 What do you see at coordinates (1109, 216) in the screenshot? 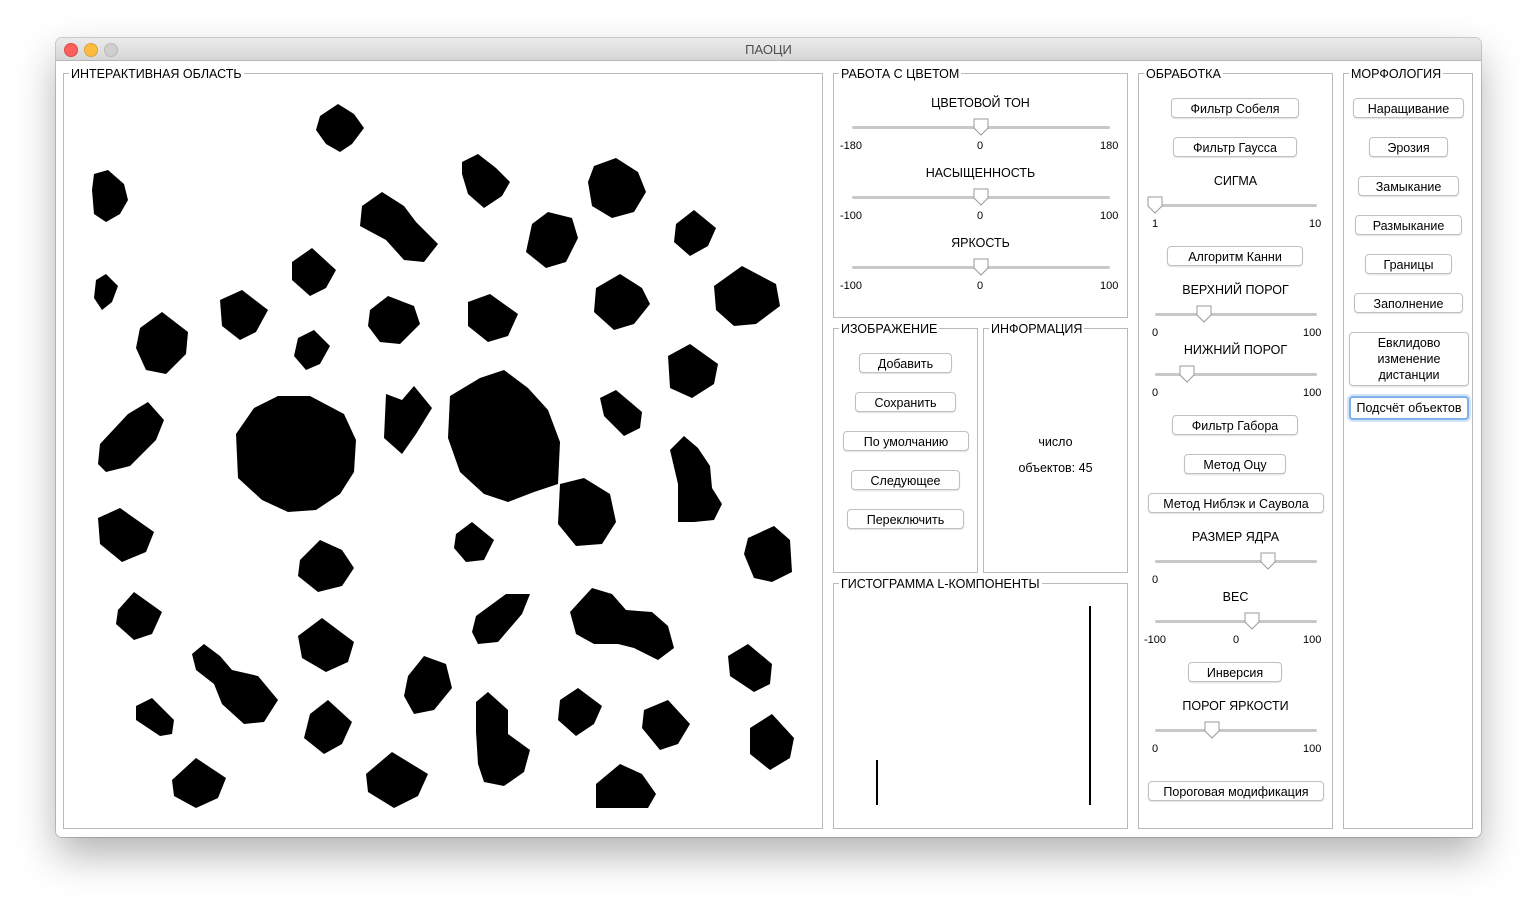
I see `saturation-max: 100` at bounding box center [1109, 216].